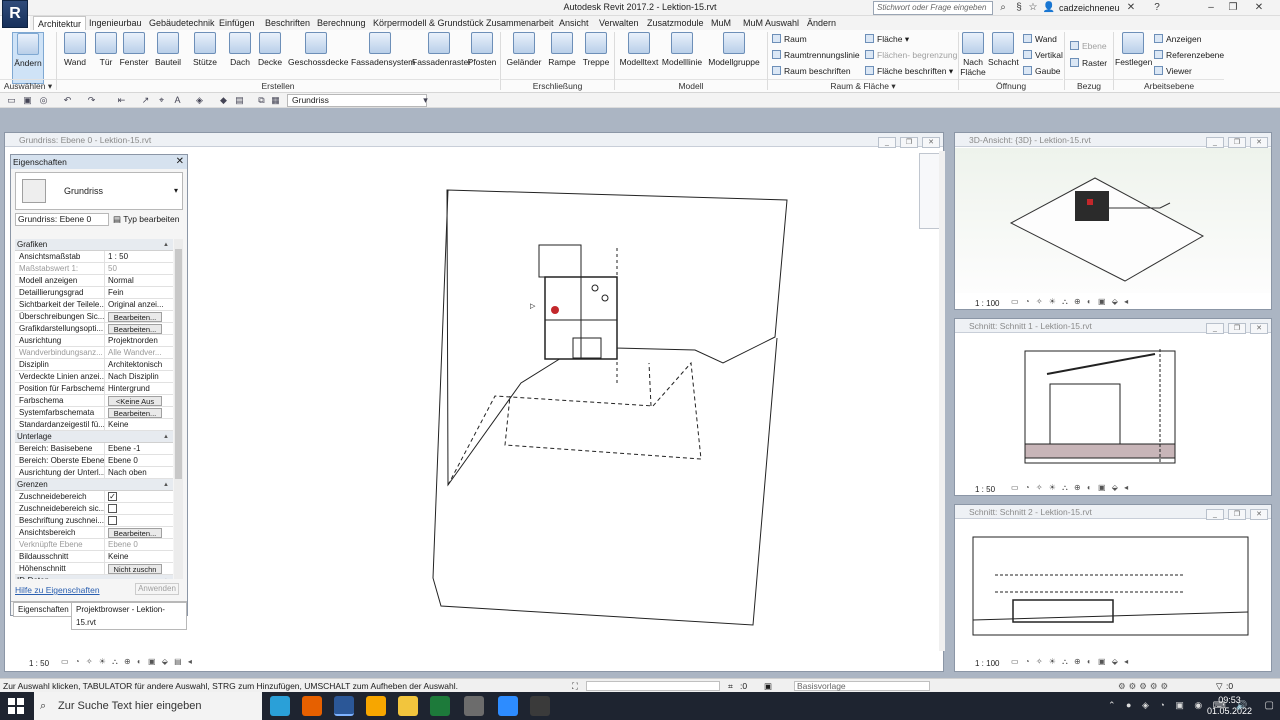 This screenshot has height=720, width=1280. What do you see at coordinates (139, 544) in the screenshot?
I see `property-value: Ebene 0` at bounding box center [139, 544].